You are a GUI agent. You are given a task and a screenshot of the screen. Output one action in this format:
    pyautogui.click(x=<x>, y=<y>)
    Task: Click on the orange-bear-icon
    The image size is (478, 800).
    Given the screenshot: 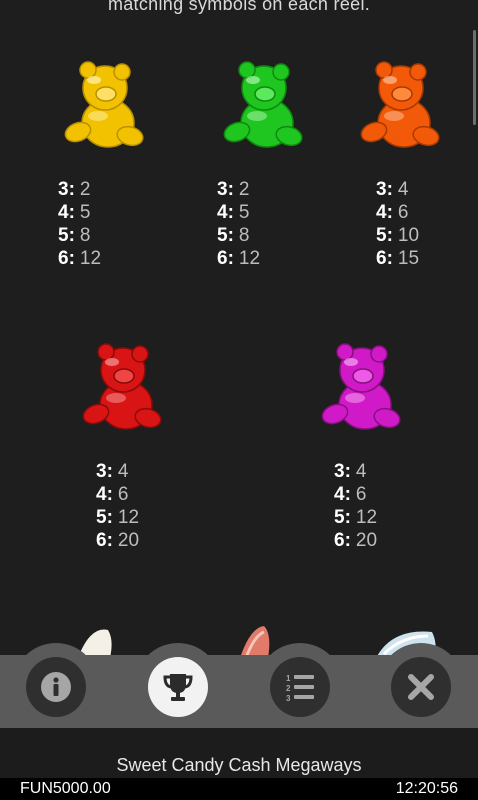 What is the action you would take?
    pyautogui.click(x=400, y=104)
    